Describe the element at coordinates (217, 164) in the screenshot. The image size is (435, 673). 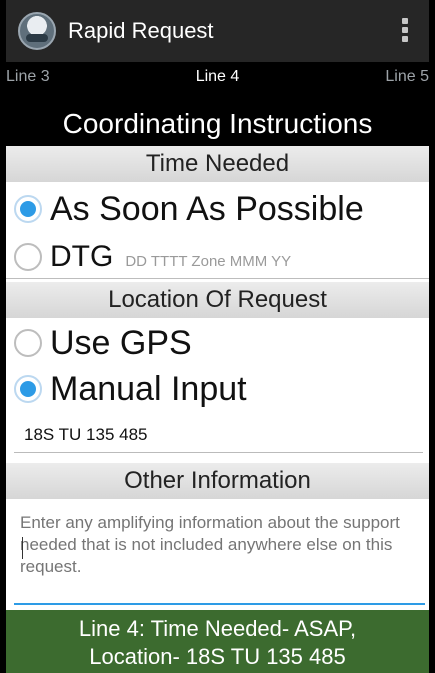
I see `time-needed-header: Time Needed` at that location.